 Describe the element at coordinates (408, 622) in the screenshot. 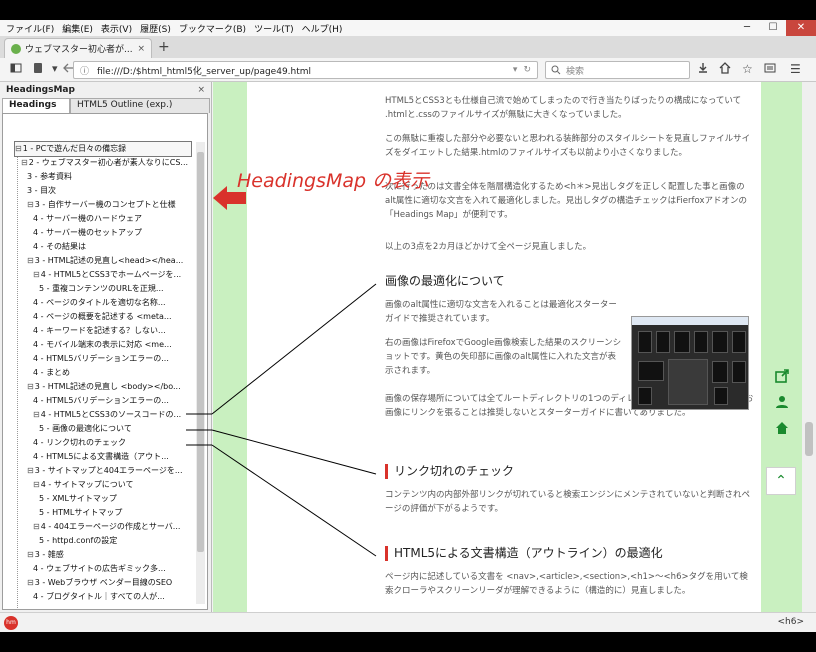

I see `status-bar: hm <h6>` at that location.